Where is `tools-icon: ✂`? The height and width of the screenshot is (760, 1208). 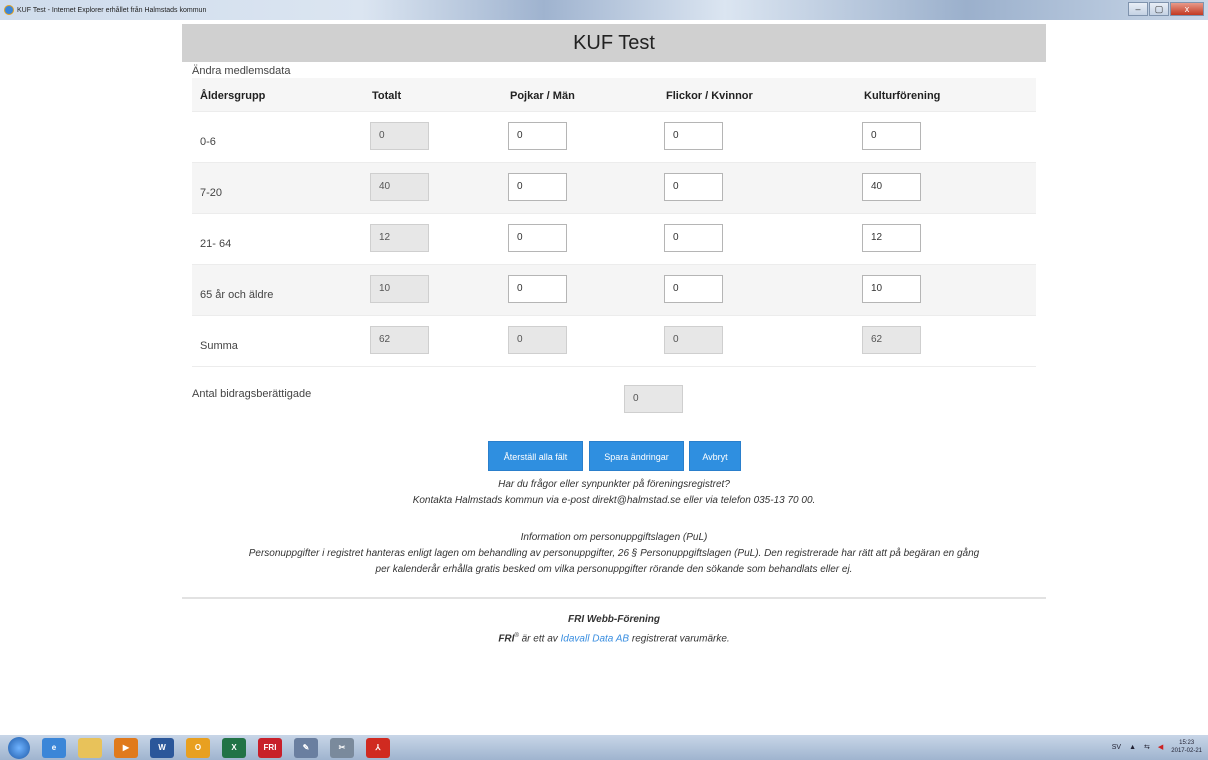
tools-icon: ✂ is located at coordinates (342, 747).